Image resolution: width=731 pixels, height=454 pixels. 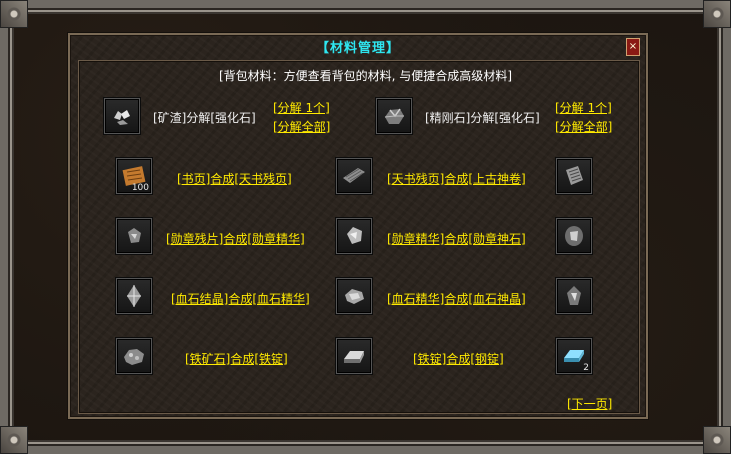 What do you see at coordinates (633, 47) in the screenshot?
I see `close-button: ×` at bounding box center [633, 47].